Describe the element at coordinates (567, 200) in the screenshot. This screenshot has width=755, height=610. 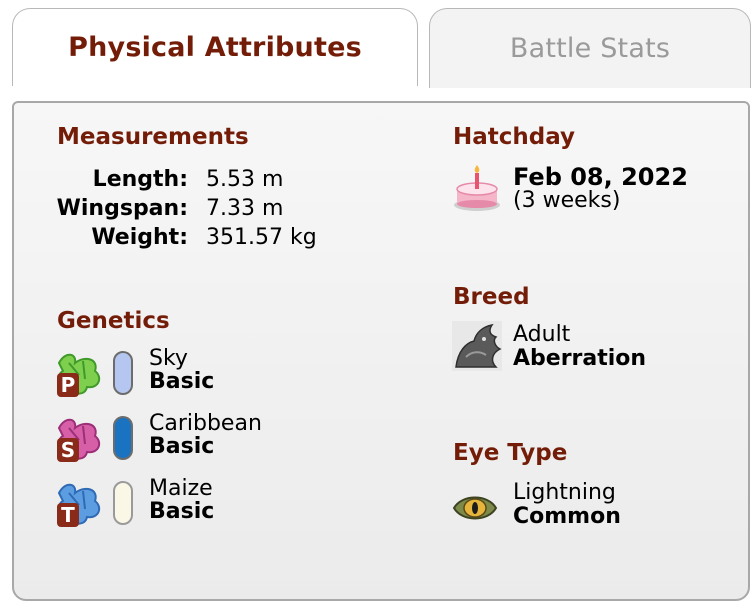
I see `hatchday-age: (3 weeks)` at that location.